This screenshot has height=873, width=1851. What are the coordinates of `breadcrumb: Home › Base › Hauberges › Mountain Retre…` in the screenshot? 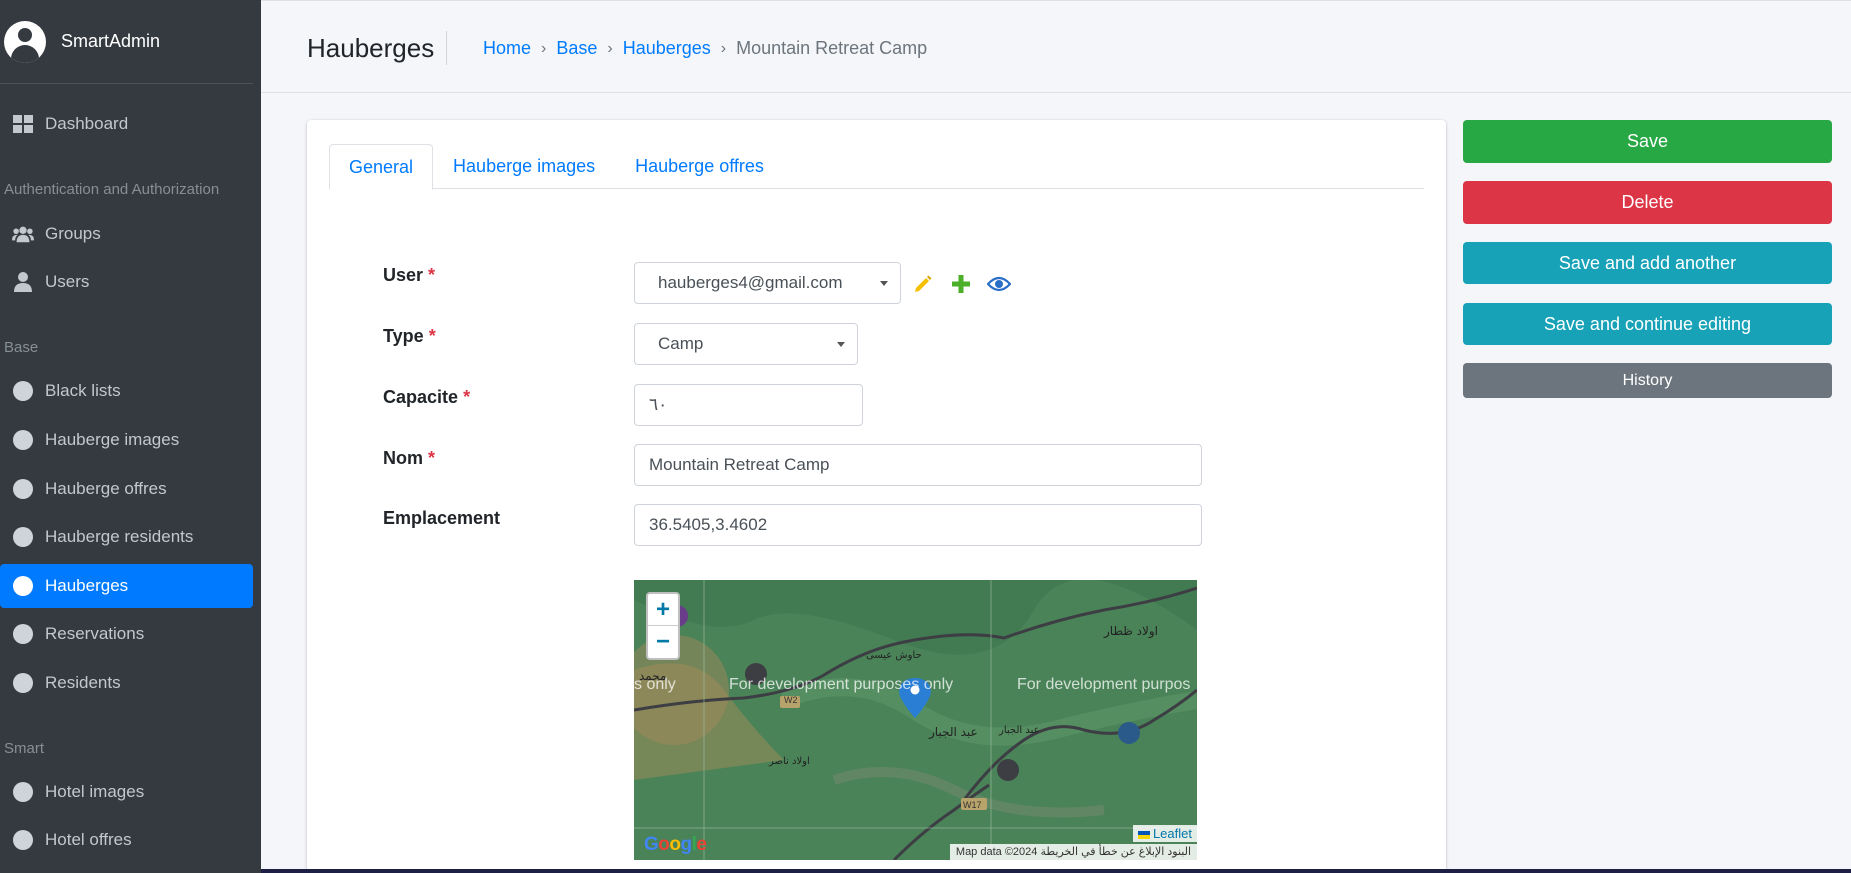 It's located at (705, 48).